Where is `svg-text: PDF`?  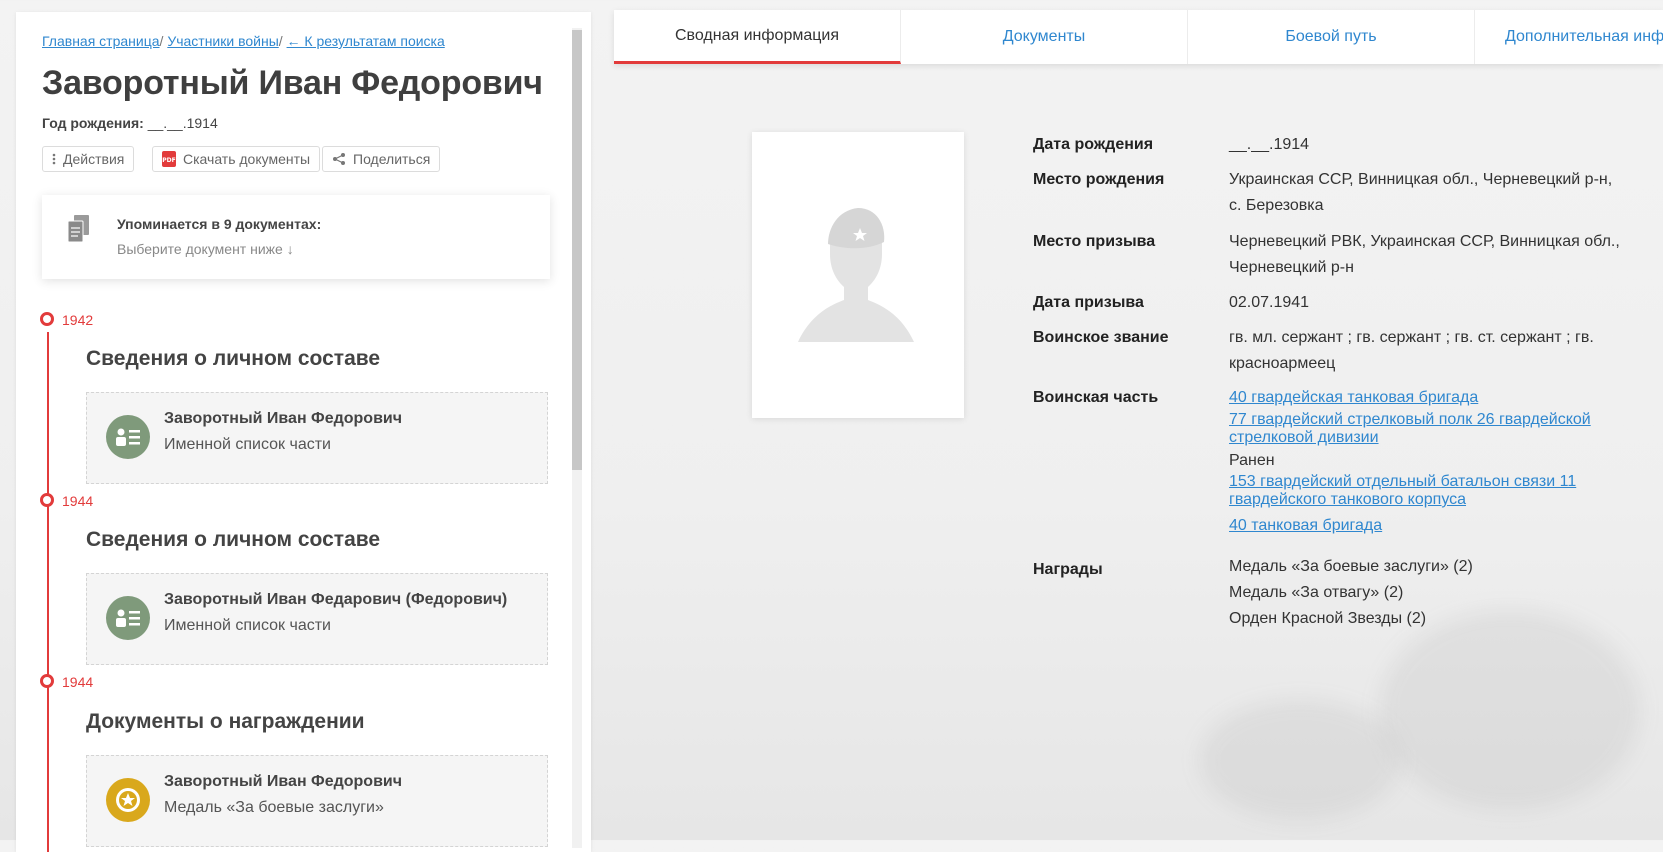
svg-text: PDF is located at coordinates (168, 160).